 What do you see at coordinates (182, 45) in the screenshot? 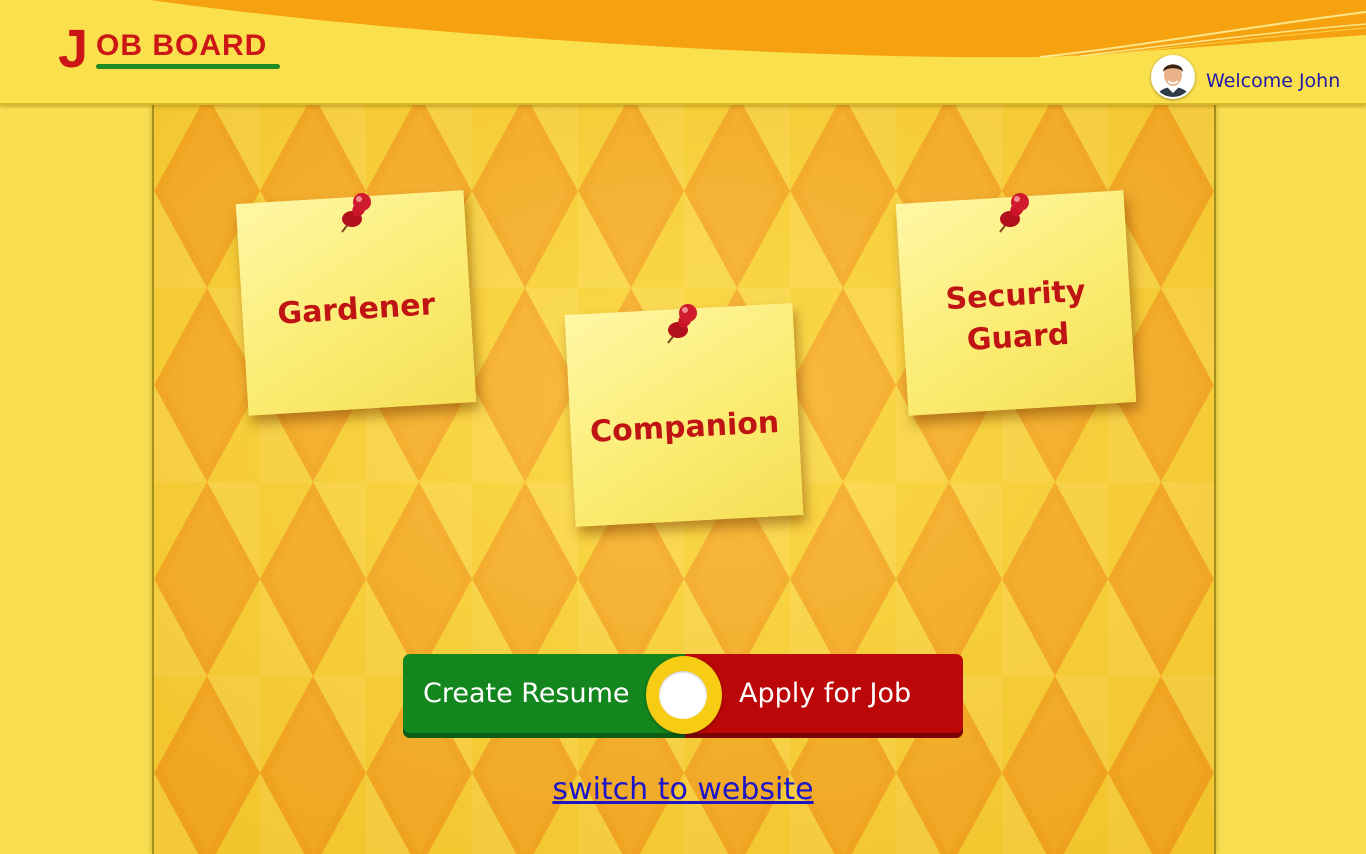
I see `logo-text: OB BOARD` at bounding box center [182, 45].